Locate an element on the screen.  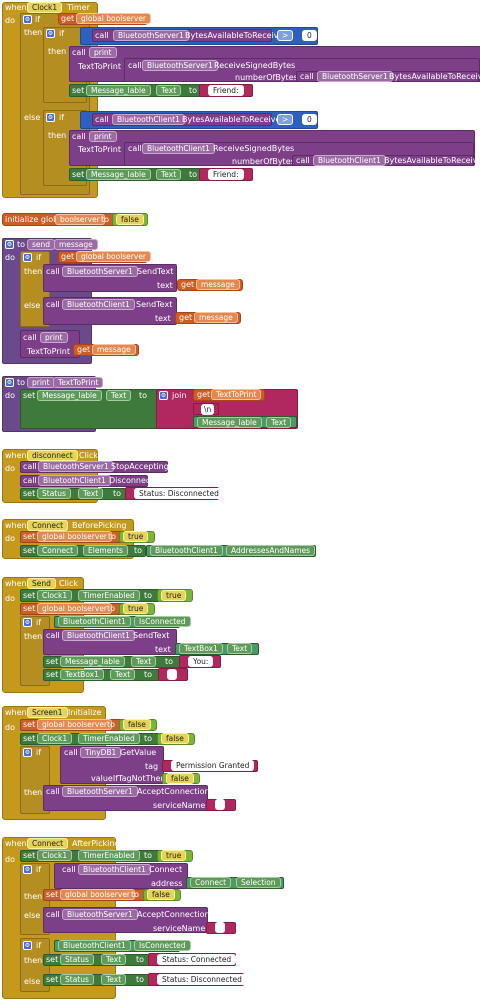
text-value: Status: Connected is located at coordinates (197, 959).